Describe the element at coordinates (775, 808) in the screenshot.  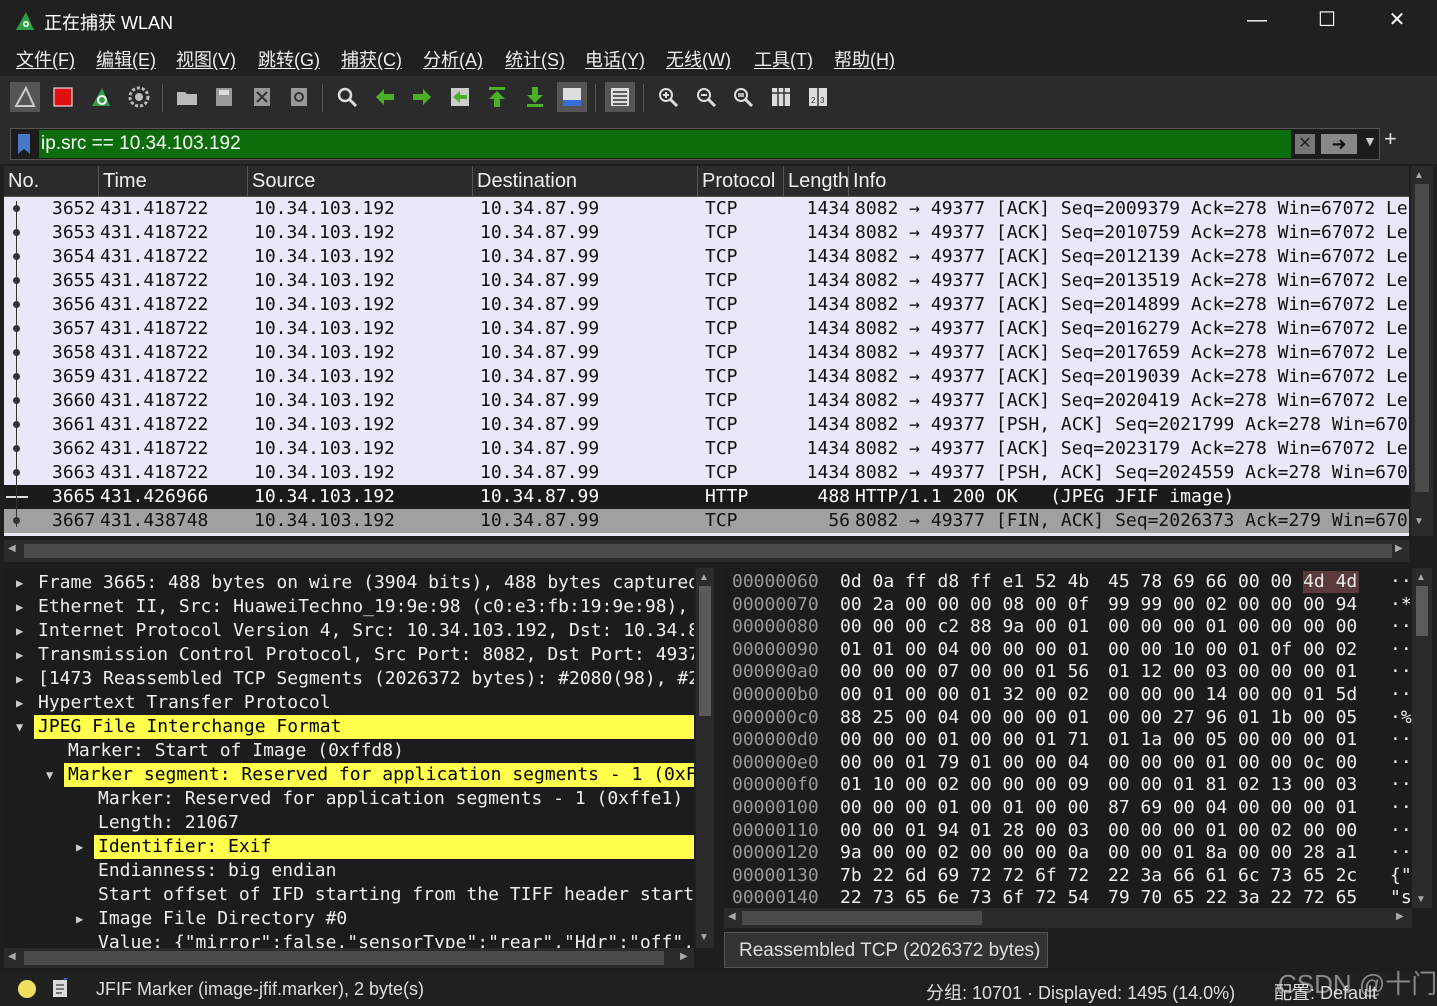
I see `byte-offset: 00000100` at that location.